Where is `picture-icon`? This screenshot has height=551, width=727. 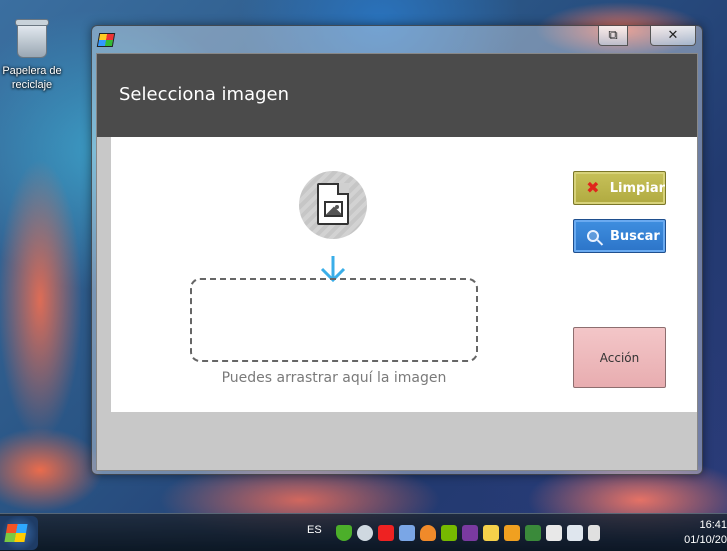 picture-icon is located at coordinates (333, 209).